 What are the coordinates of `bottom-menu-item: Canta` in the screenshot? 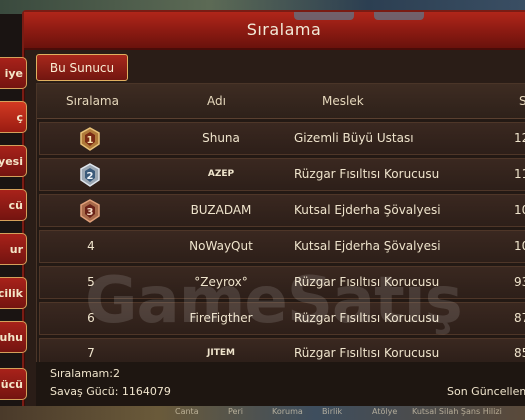 It's located at (187, 411).